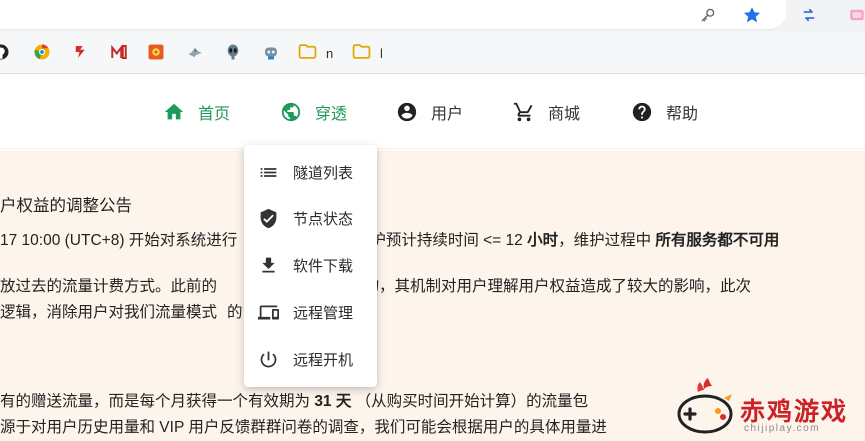  Describe the element at coordinates (66, 206) in the screenshot. I see `announcement-title: 户权益的调整公告` at that location.